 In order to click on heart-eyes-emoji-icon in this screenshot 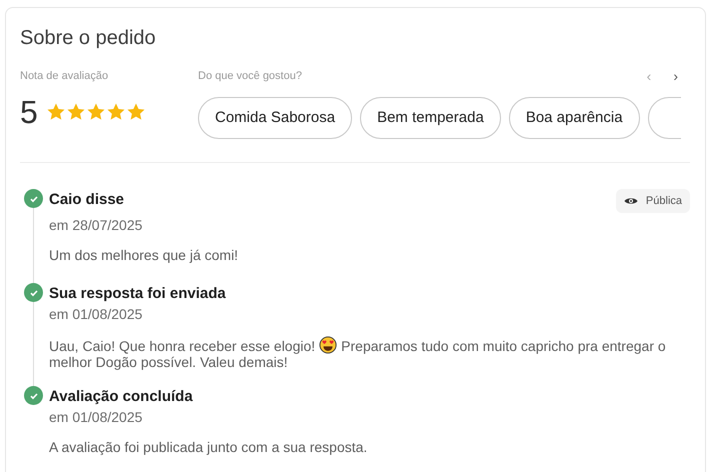, I will do `click(328, 345)`.